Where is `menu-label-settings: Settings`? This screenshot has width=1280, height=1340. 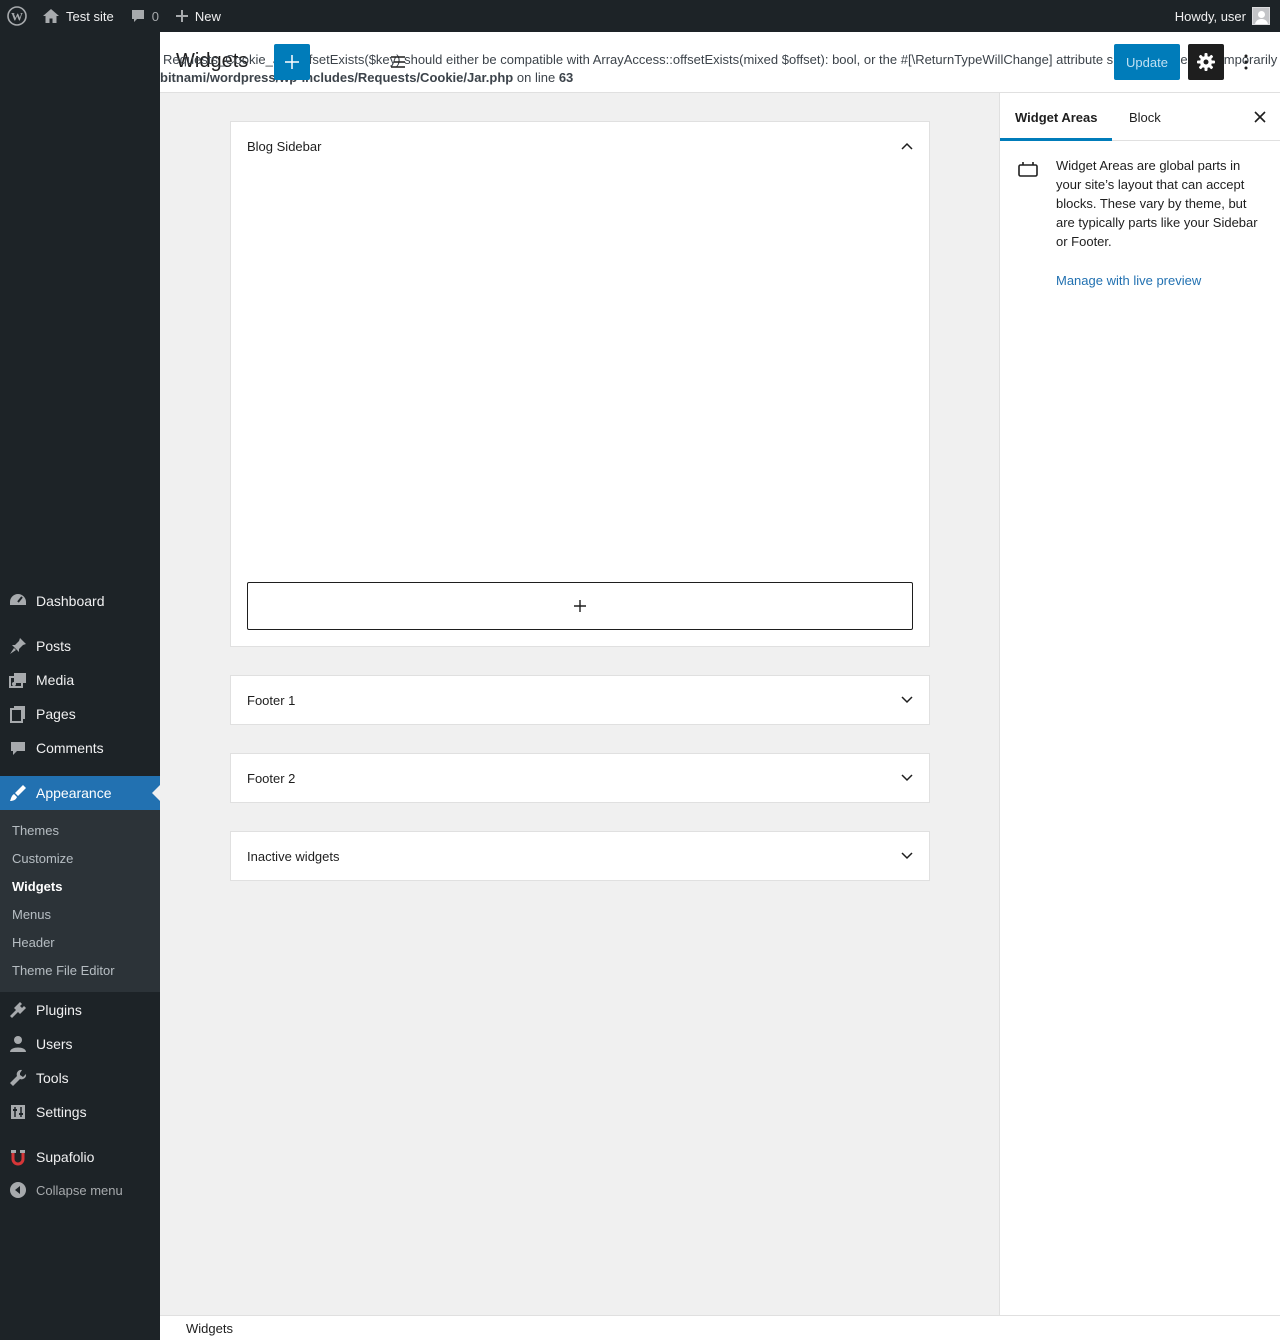 menu-label-settings: Settings is located at coordinates (61, 1112).